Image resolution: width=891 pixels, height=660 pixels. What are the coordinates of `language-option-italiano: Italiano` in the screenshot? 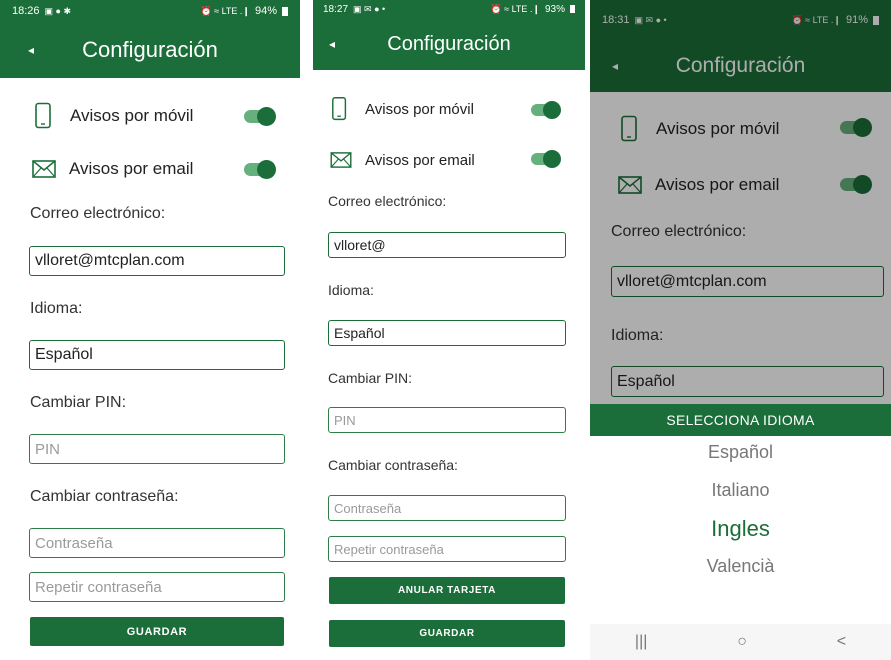 It's located at (740, 490).